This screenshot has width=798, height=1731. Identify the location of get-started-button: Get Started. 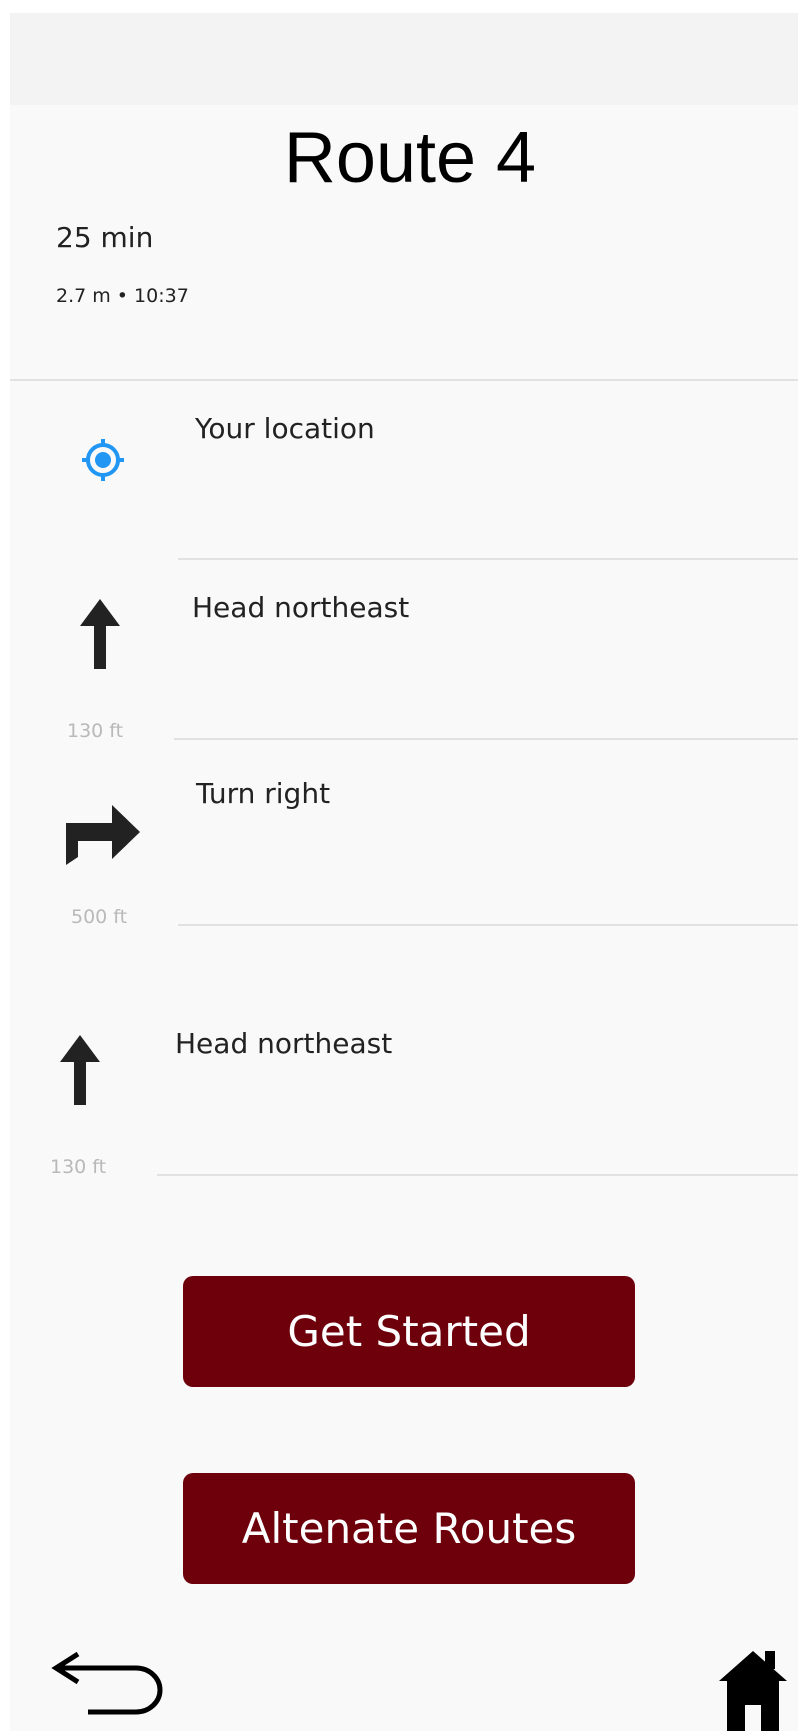
(409, 1331).